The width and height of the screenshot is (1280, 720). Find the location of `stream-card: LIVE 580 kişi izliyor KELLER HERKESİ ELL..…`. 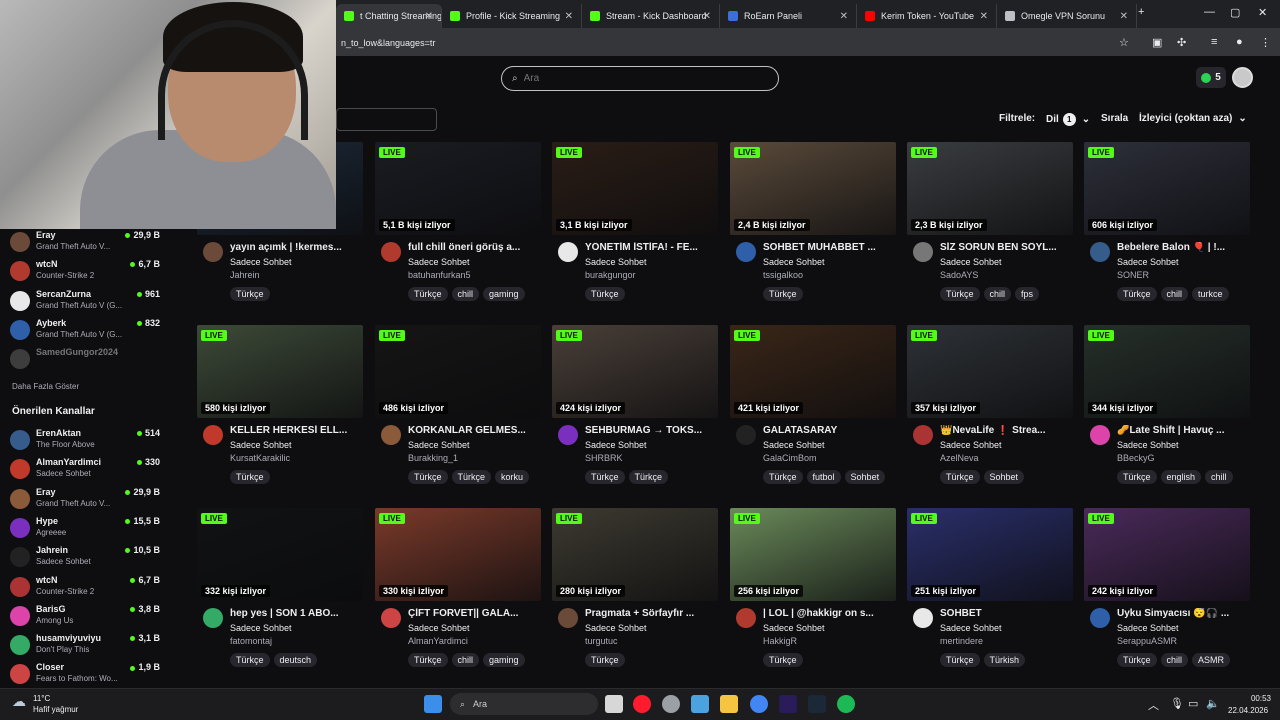

stream-card: LIVE 580 kişi izliyor KELLER HERKESİ ELL..… is located at coordinates (280, 410).